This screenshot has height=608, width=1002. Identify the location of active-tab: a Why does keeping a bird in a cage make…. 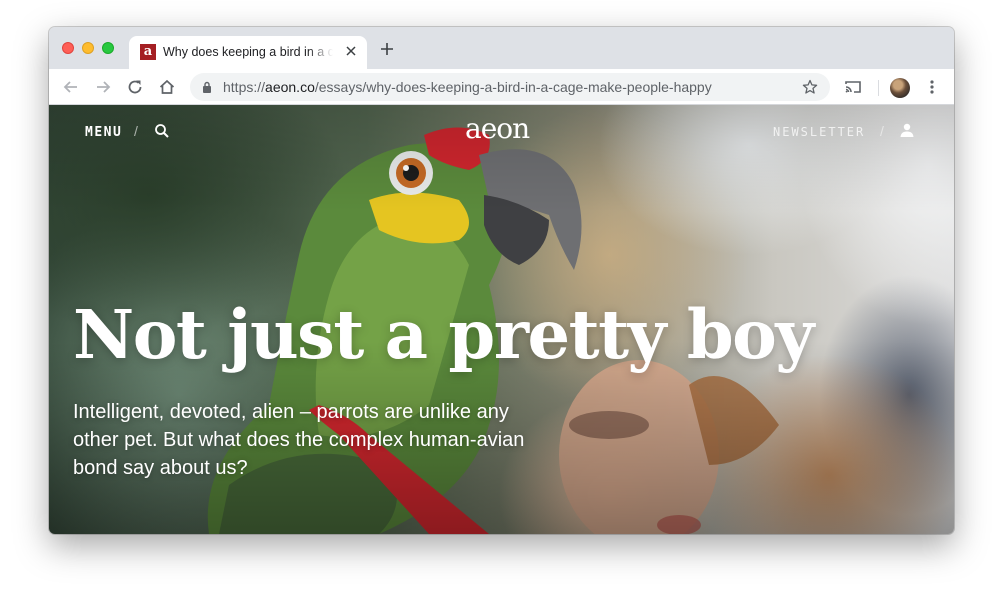
(248, 52).